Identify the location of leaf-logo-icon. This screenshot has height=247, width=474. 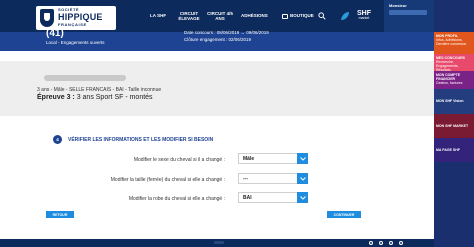
(345, 16).